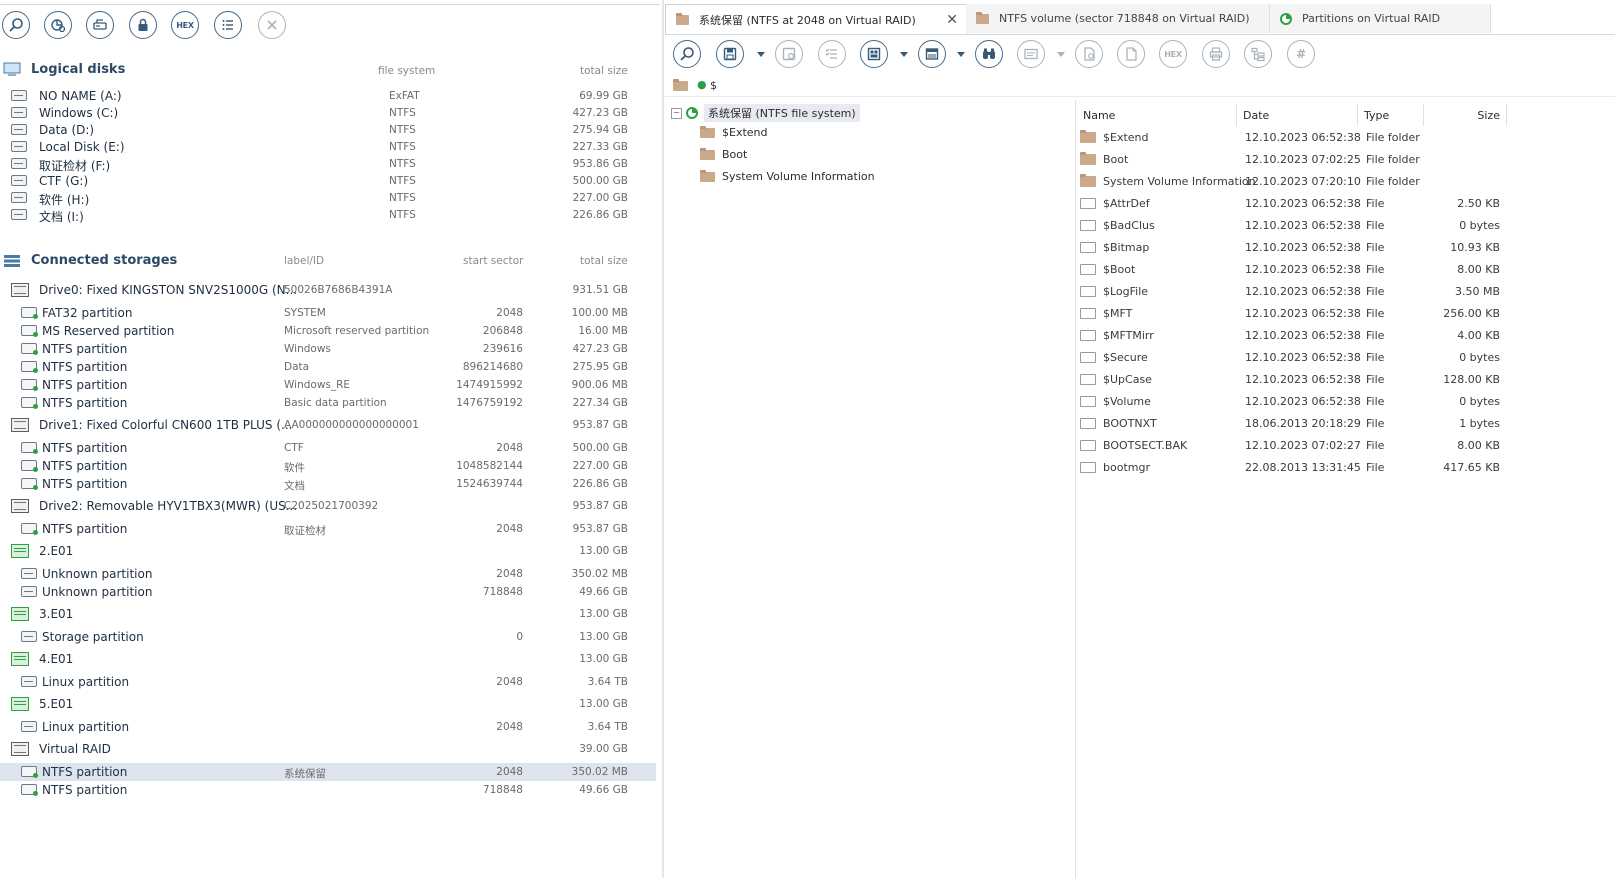  I want to click on collapse-icon: −, so click(676, 113).